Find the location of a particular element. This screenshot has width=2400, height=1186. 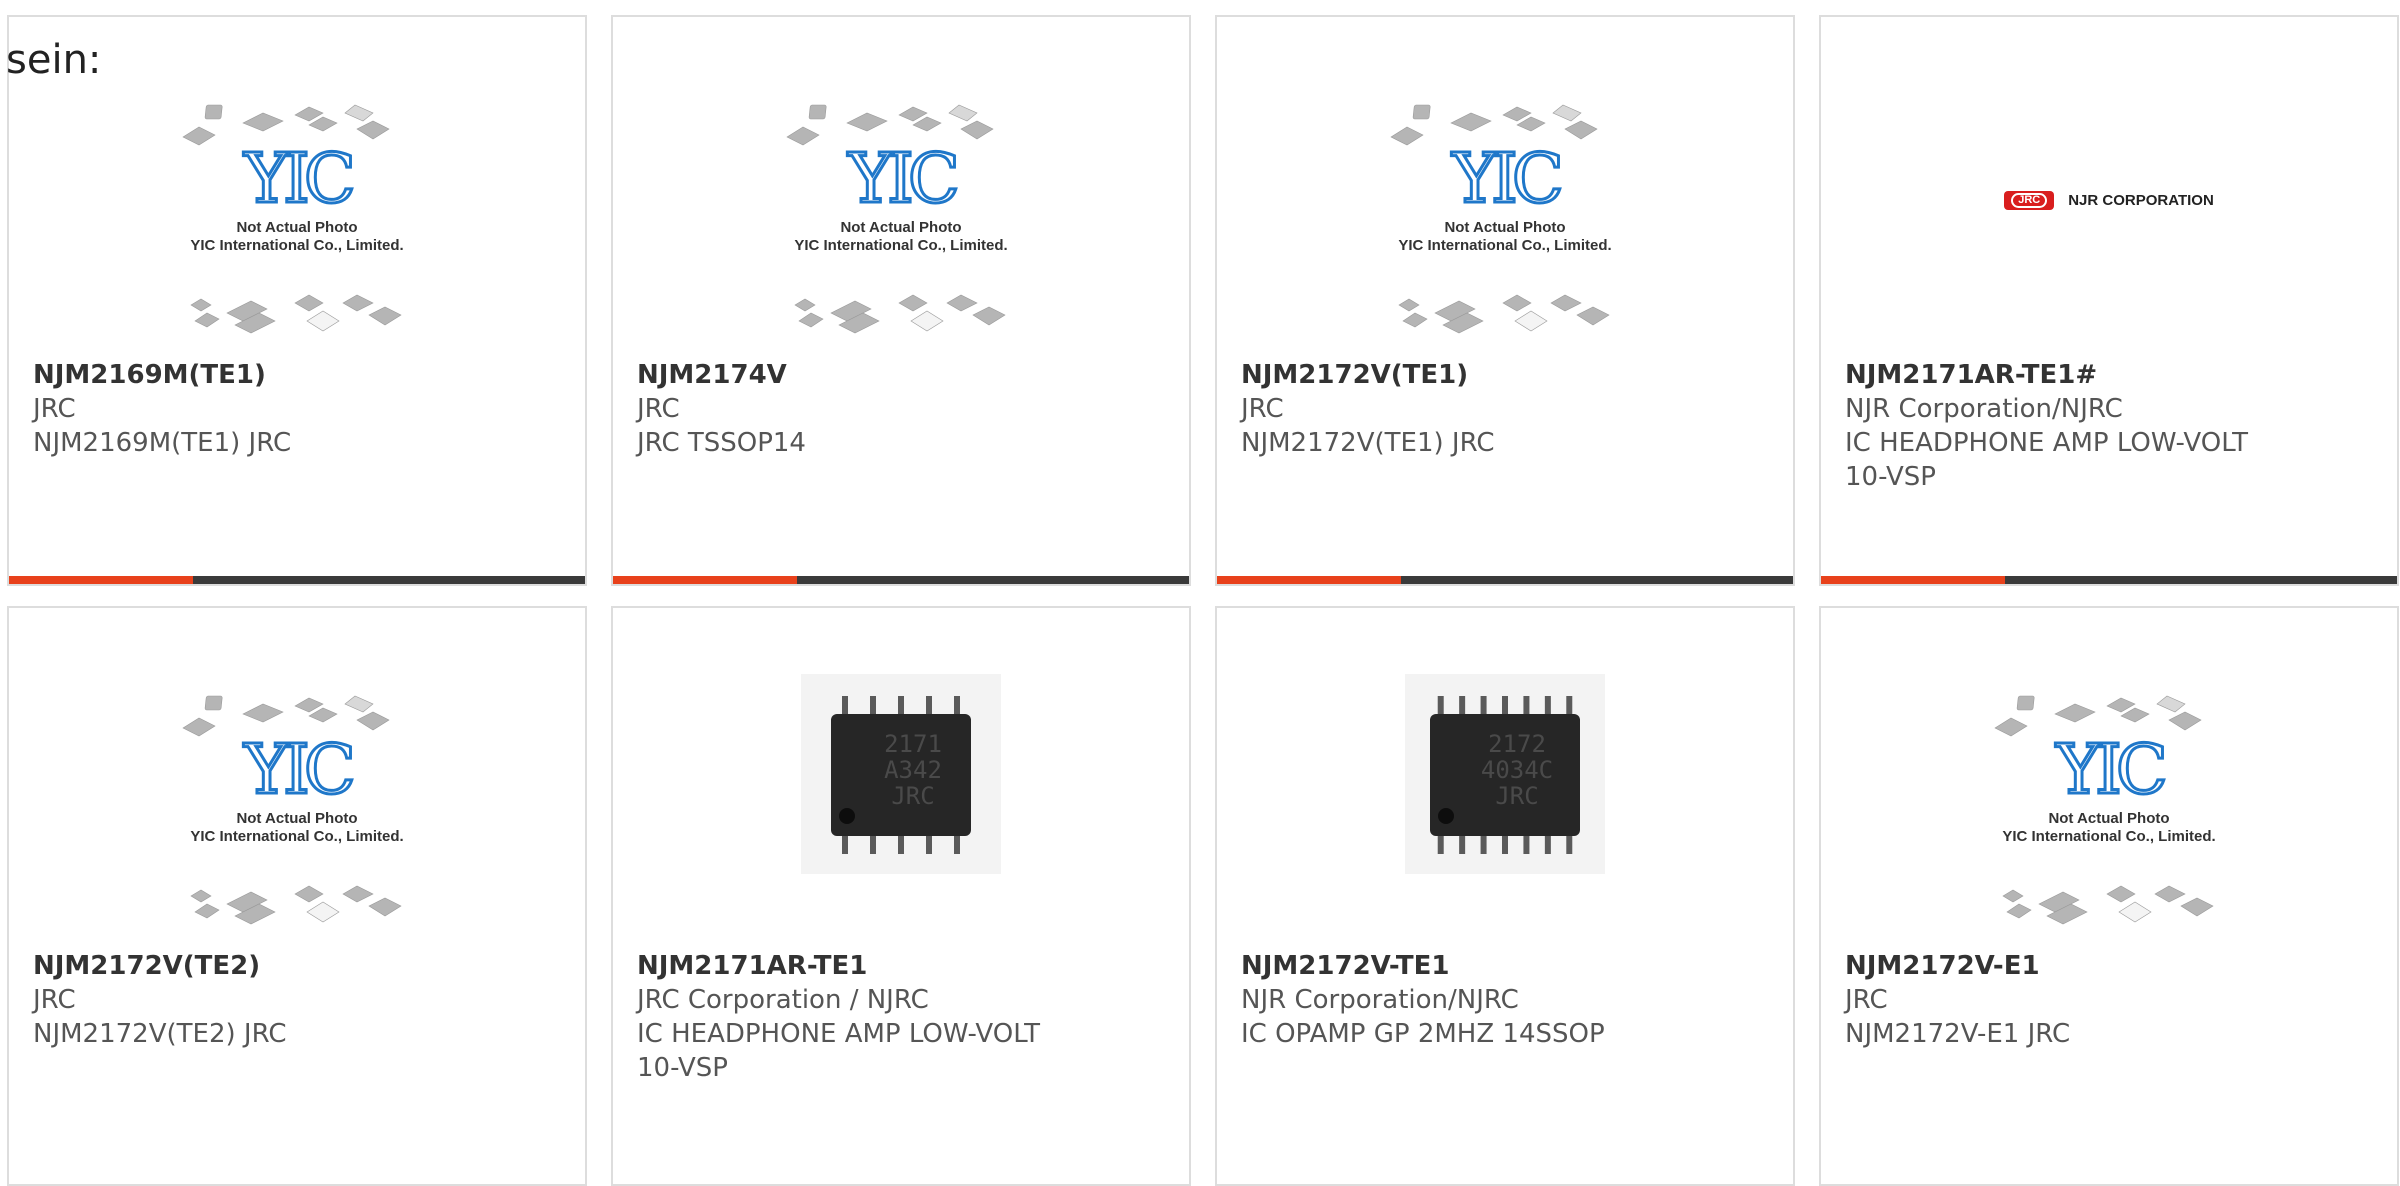

product-image-area: JRC NJR CORPORATION is located at coordinates (2109, 231).